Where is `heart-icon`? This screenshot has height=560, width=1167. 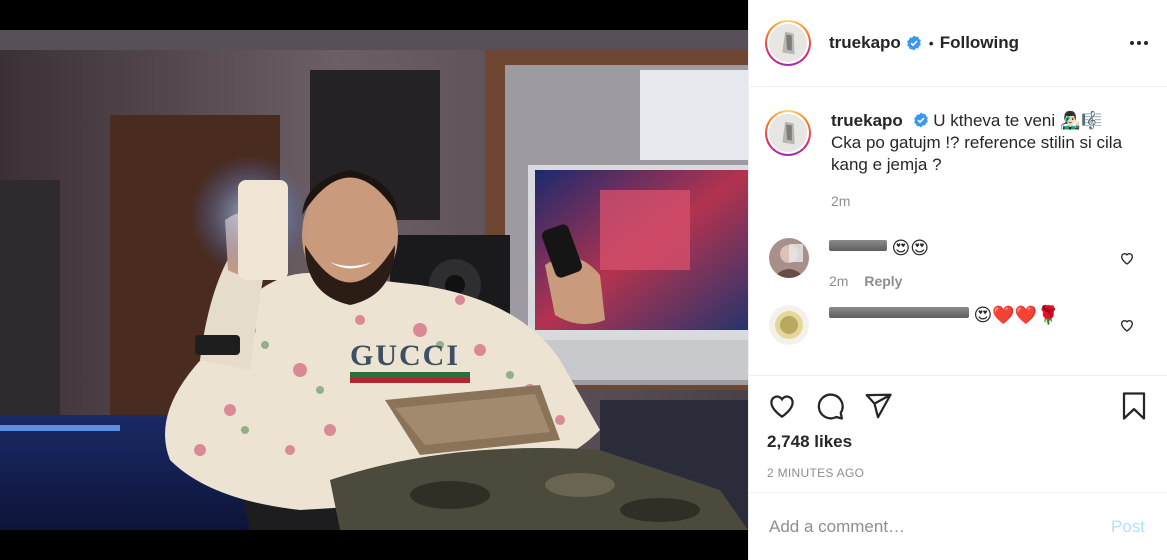
heart-icon is located at coordinates (782, 406).